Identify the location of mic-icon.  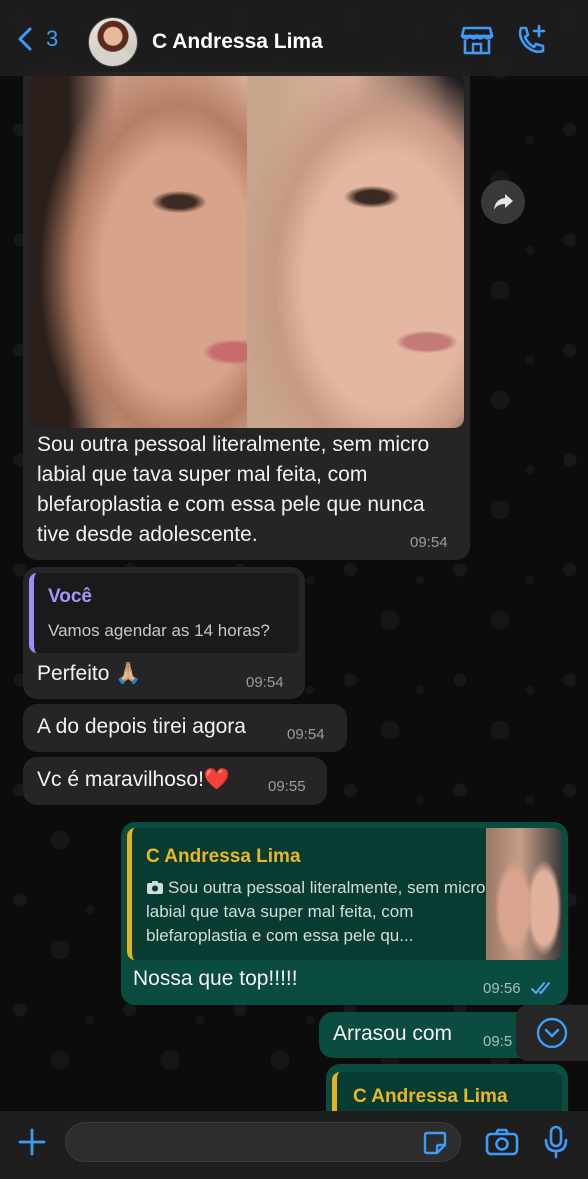
(556, 1144).